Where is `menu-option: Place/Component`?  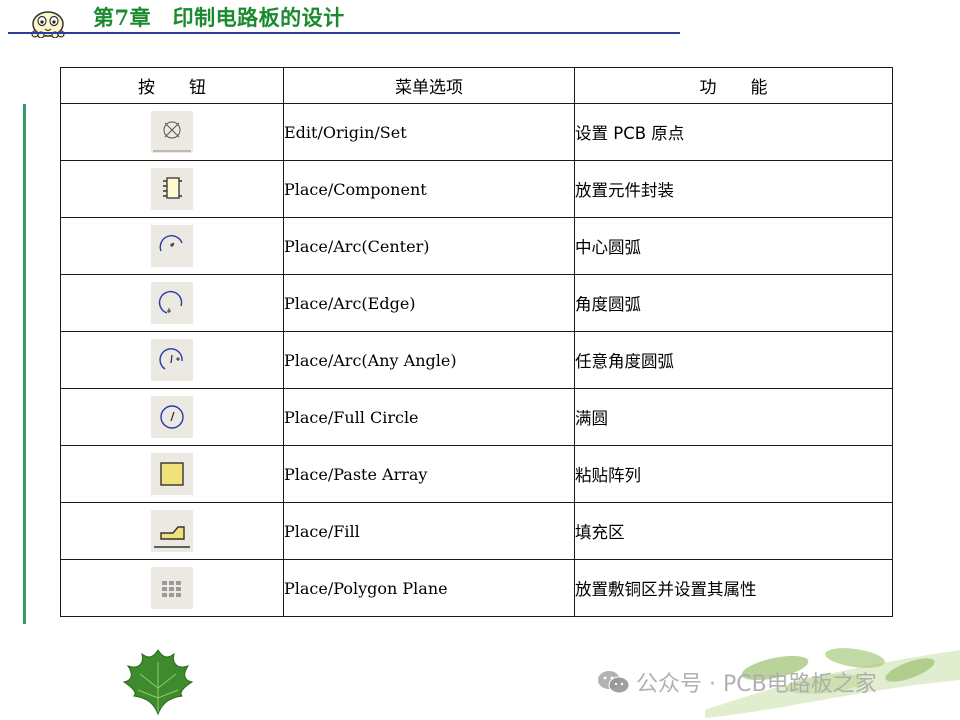
menu-option: Place/Component is located at coordinates (429, 189).